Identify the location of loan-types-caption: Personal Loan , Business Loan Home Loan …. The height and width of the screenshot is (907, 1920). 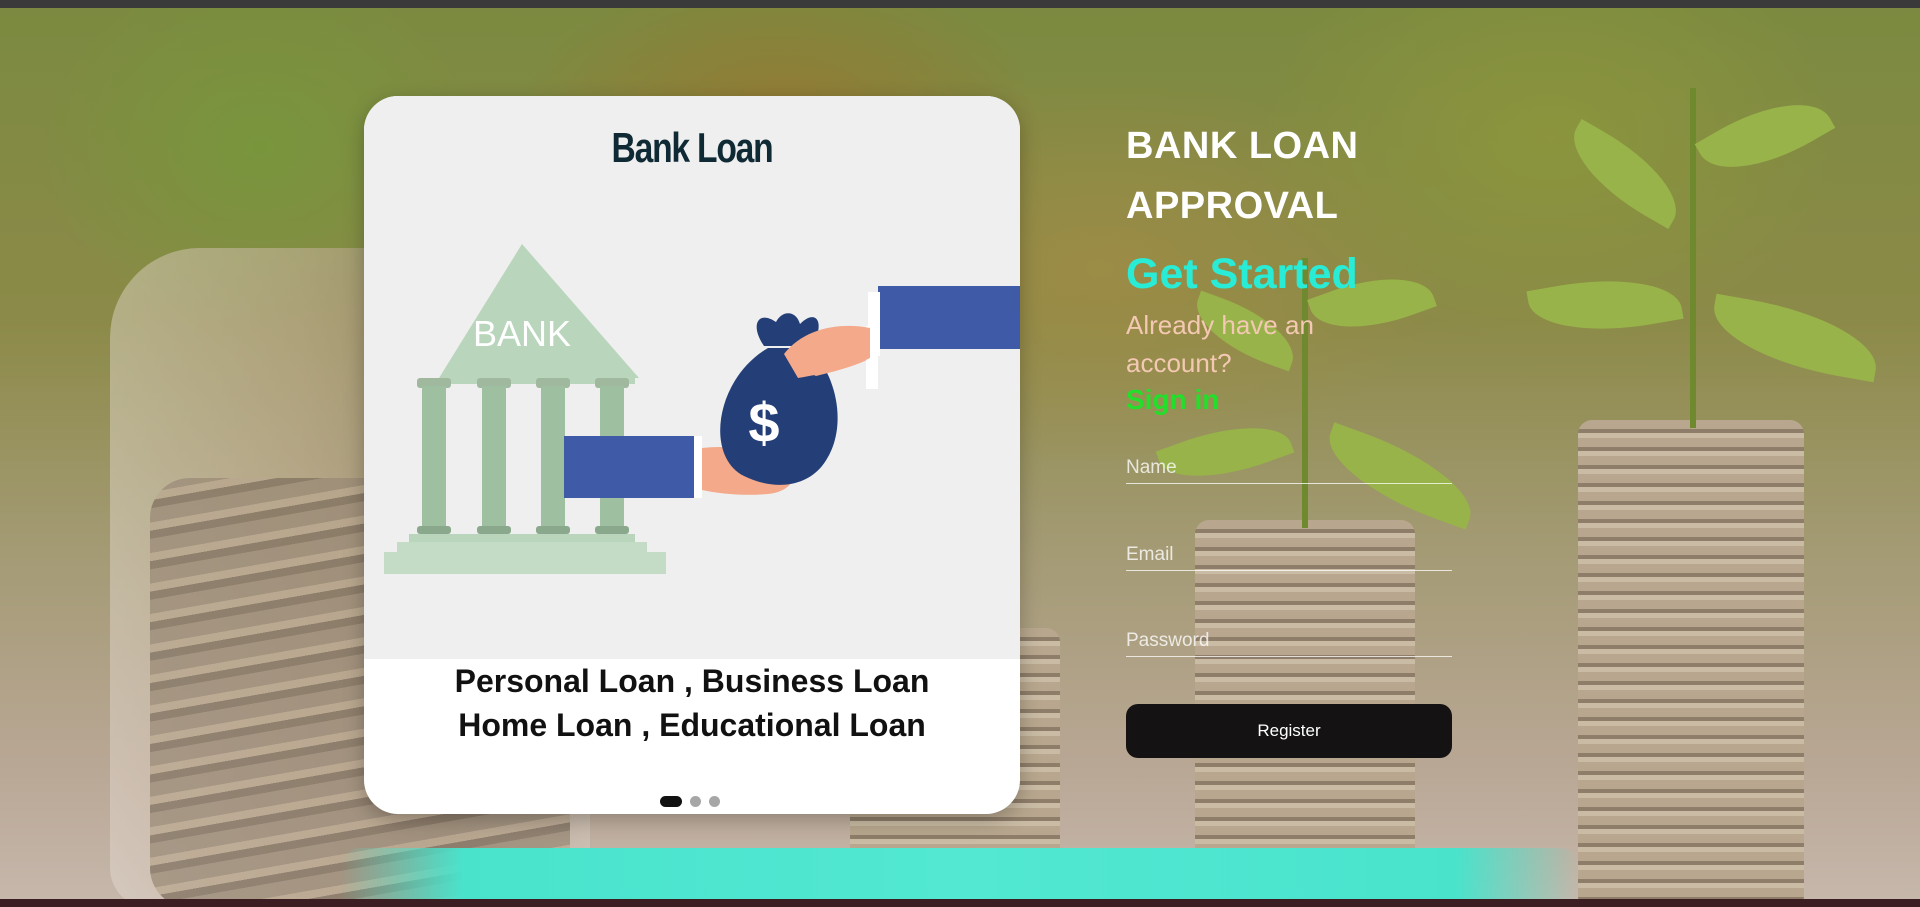
(692, 703).